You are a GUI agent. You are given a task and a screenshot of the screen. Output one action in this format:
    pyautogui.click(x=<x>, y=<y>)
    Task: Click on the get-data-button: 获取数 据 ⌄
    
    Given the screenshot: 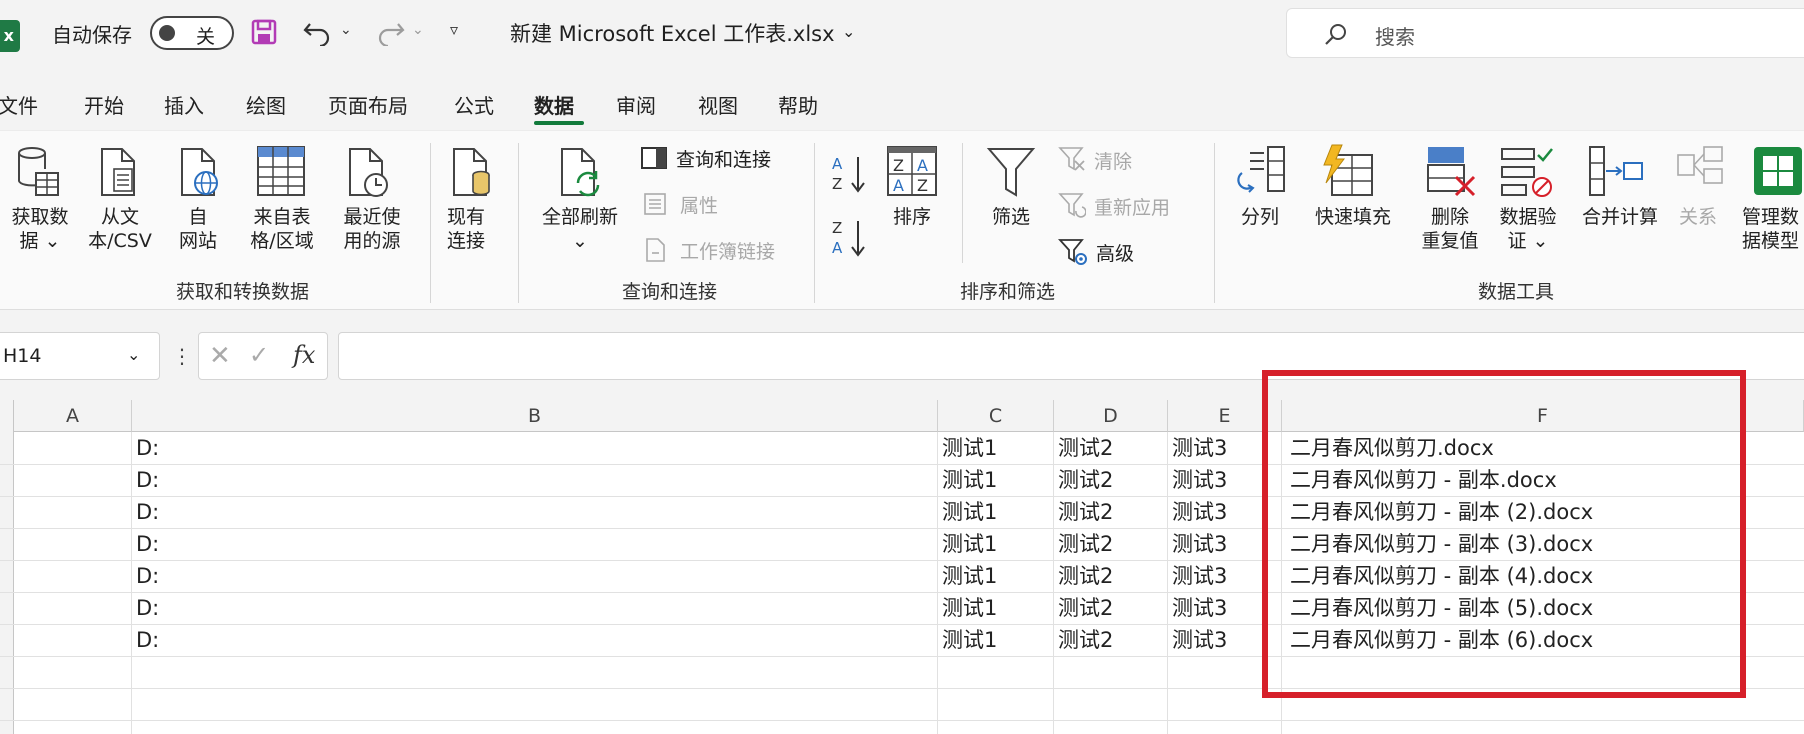 What is the action you would take?
    pyautogui.click(x=40, y=229)
    